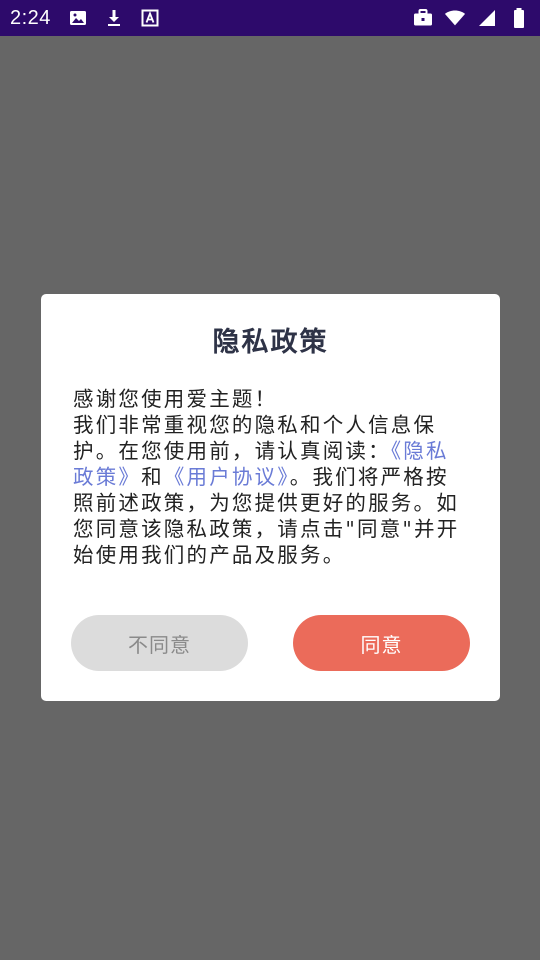  Describe the element at coordinates (471, 18) in the screenshot. I see `status-system-icons` at that location.